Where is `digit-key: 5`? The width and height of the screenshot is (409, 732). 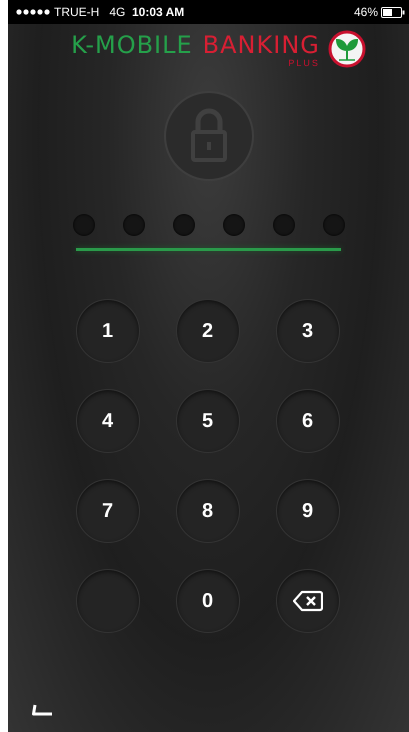
digit-key: 5 is located at coordinates (208, 421).